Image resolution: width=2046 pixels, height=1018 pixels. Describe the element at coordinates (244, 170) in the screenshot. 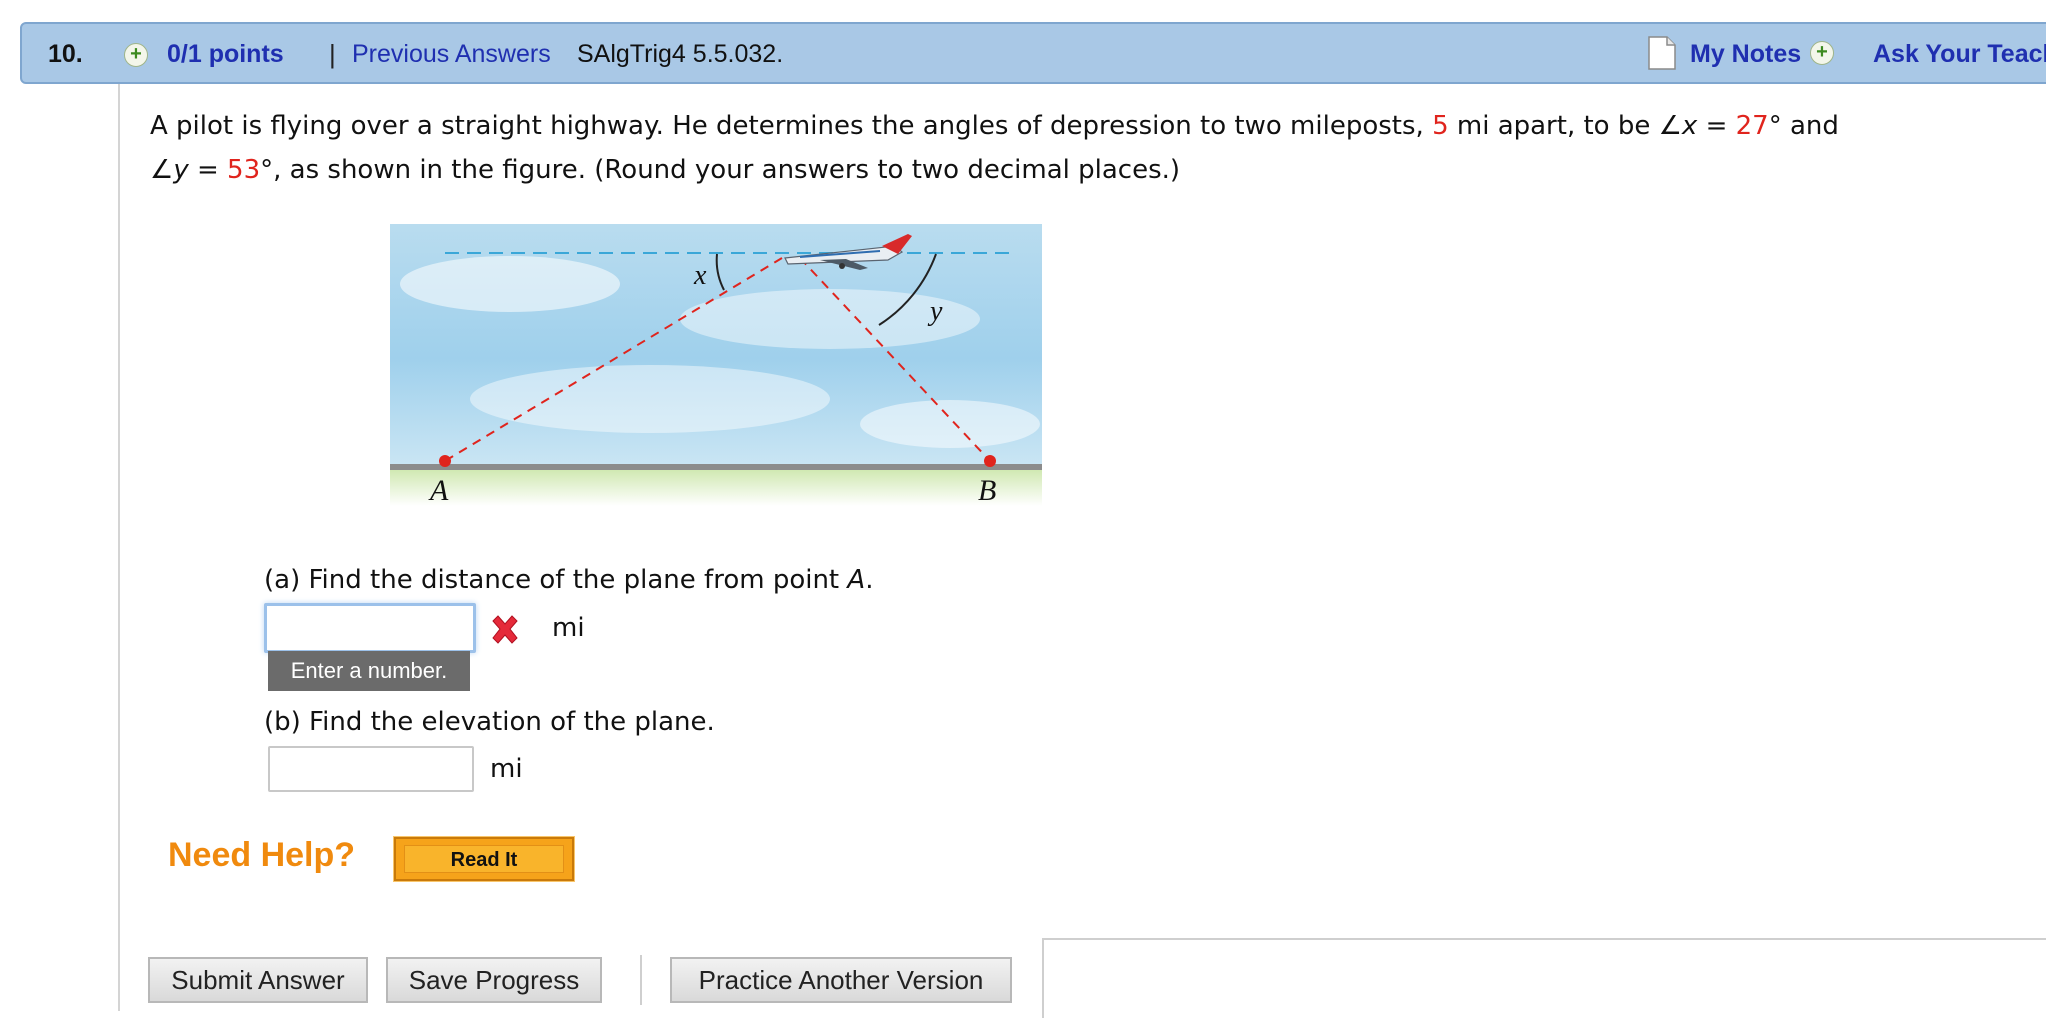

I see `angle-y-value: 53` at that location.